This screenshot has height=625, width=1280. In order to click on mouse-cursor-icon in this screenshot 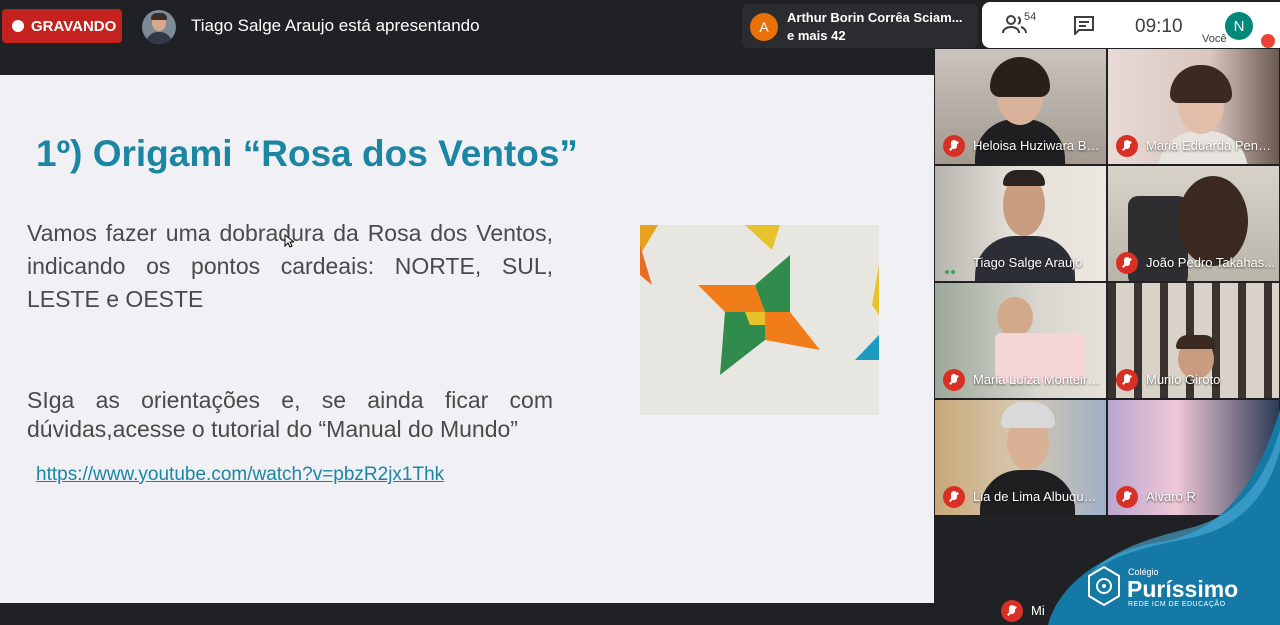, I will do `click(289, 241)`.